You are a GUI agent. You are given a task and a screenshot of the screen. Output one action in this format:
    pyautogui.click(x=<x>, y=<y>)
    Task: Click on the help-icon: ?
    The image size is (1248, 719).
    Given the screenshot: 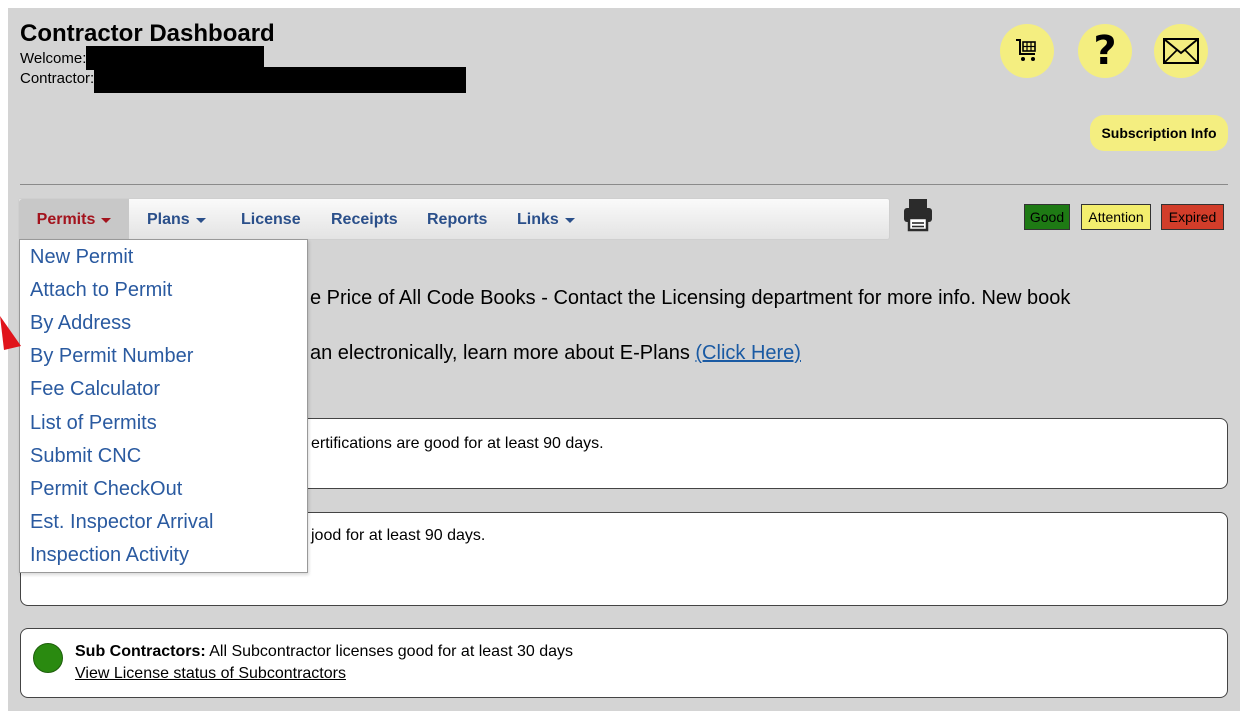 What is the action you would take?
    pyautogui.click(x=1105, y=51)
    